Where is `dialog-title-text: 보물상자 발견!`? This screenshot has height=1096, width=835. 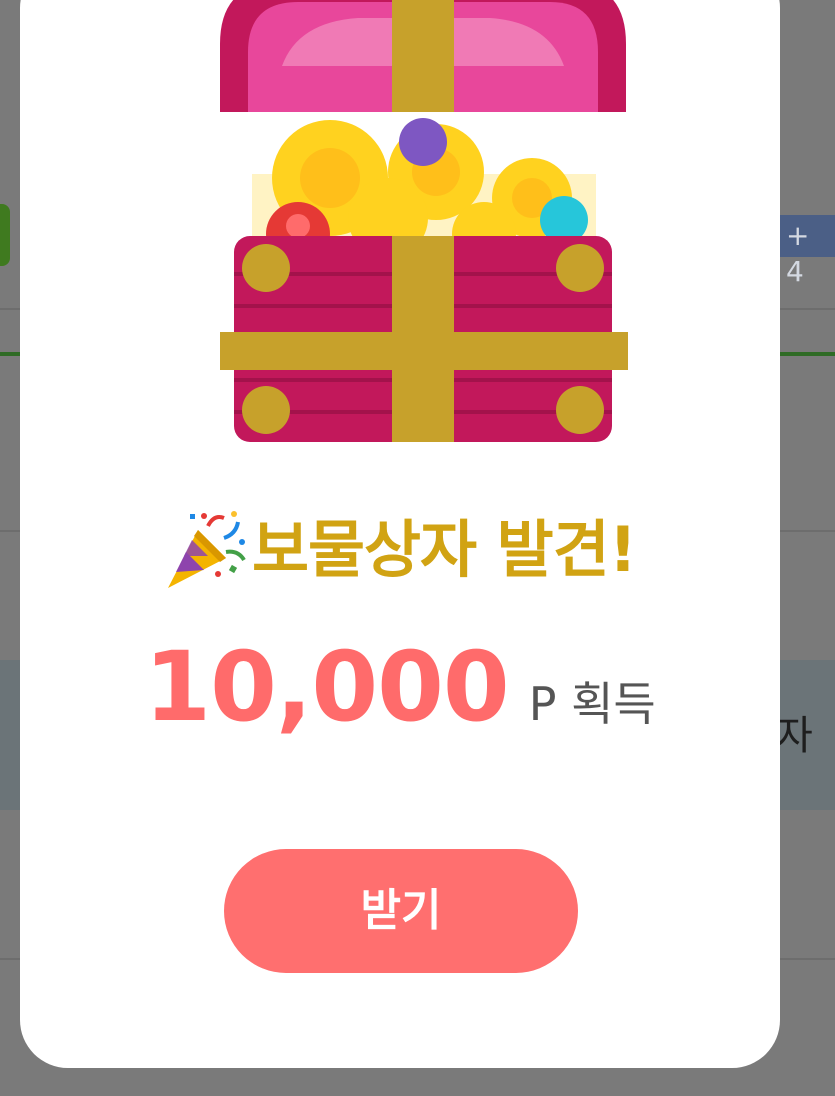 dialog-title-text: 보물상자 발견! is located at coordinates (444, 549).